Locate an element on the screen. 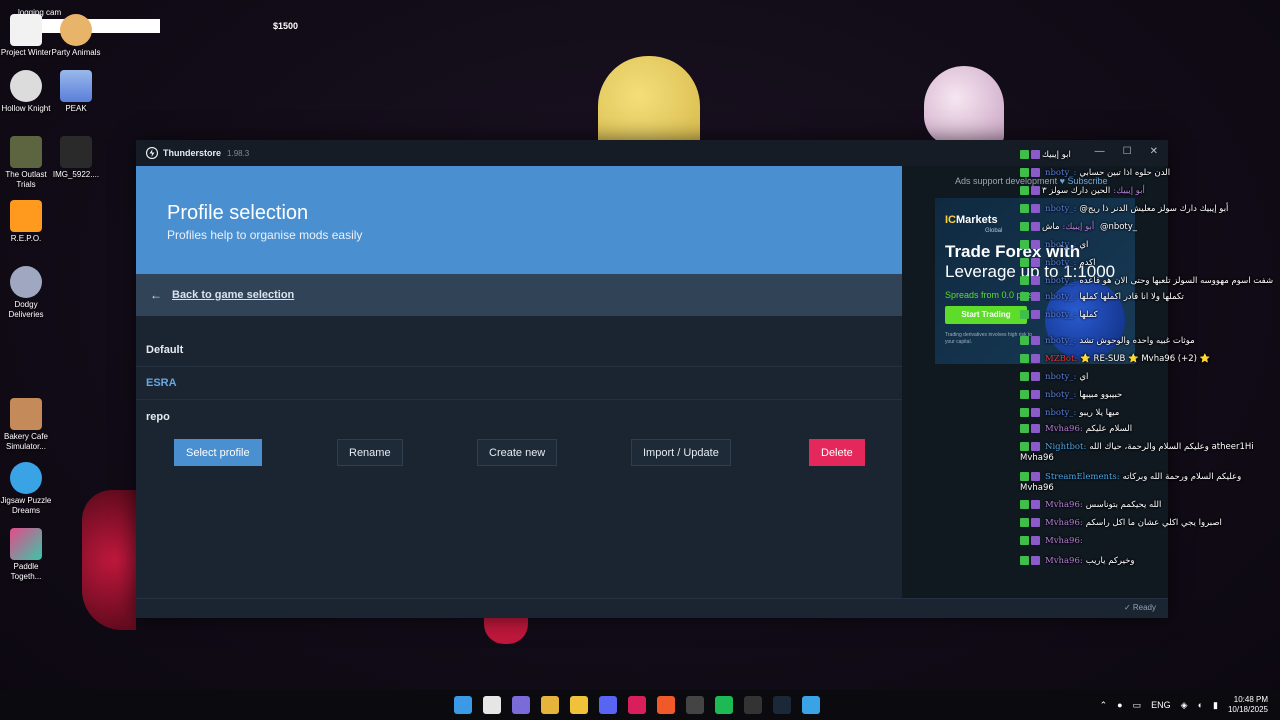  chrome-icon is located at coordinates (550, 705).